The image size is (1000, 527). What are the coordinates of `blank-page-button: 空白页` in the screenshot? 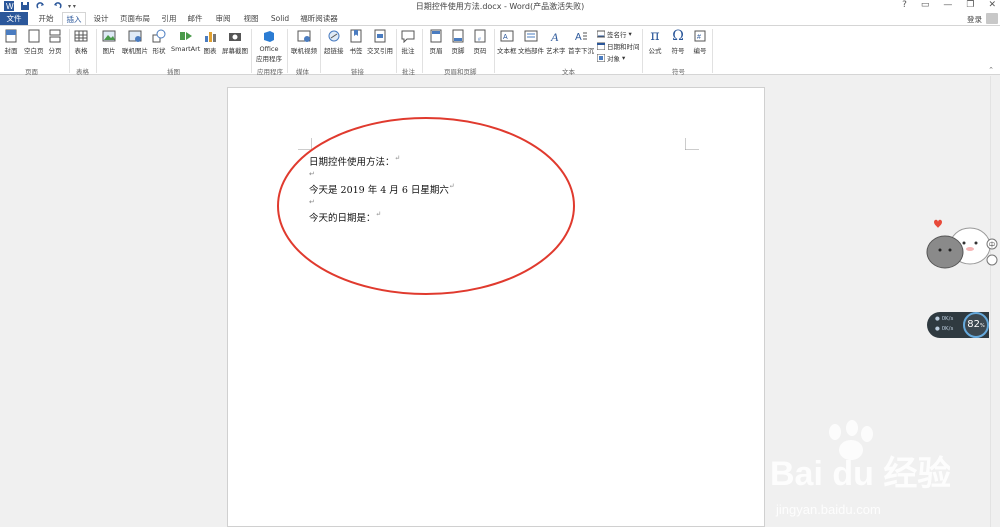 It's located at (34, 42).